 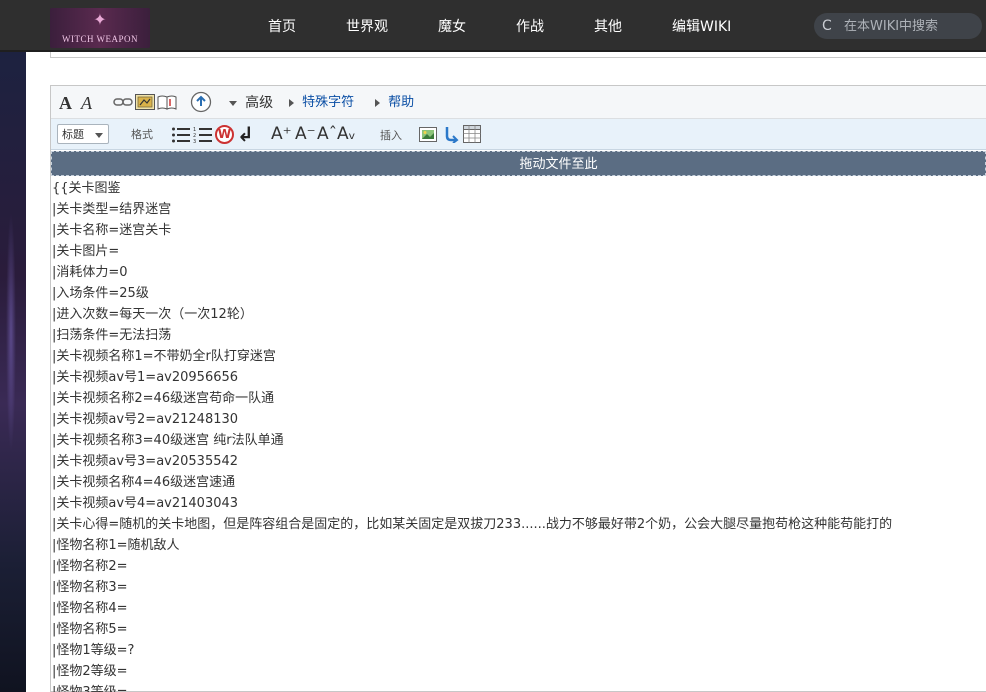 I want to click on signature-icon: W, so click(x=224, y=134).